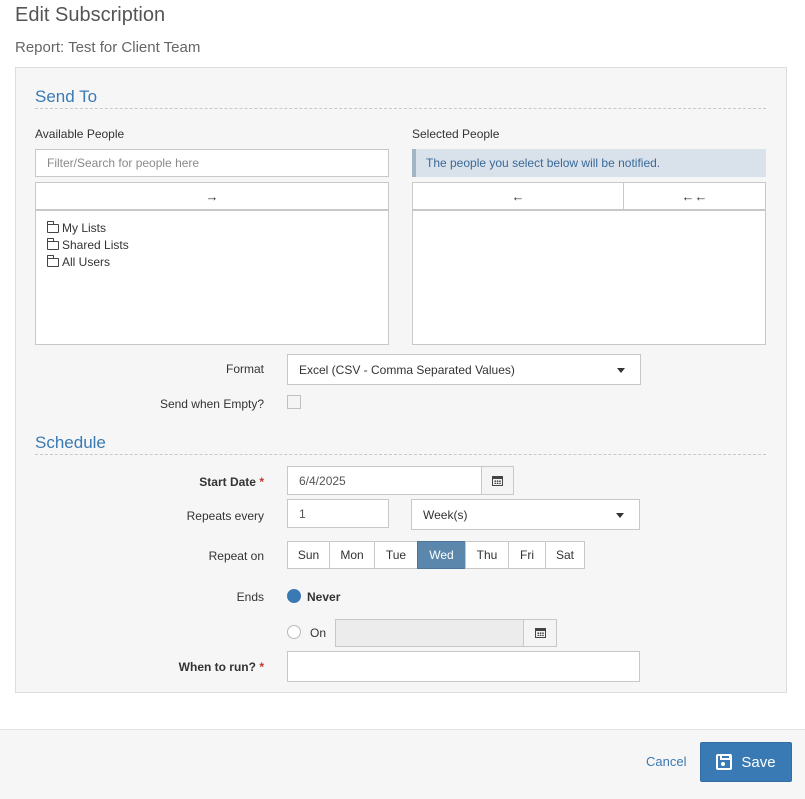  I want to click on day-toggle-sun: Sun, so click(308, 555).